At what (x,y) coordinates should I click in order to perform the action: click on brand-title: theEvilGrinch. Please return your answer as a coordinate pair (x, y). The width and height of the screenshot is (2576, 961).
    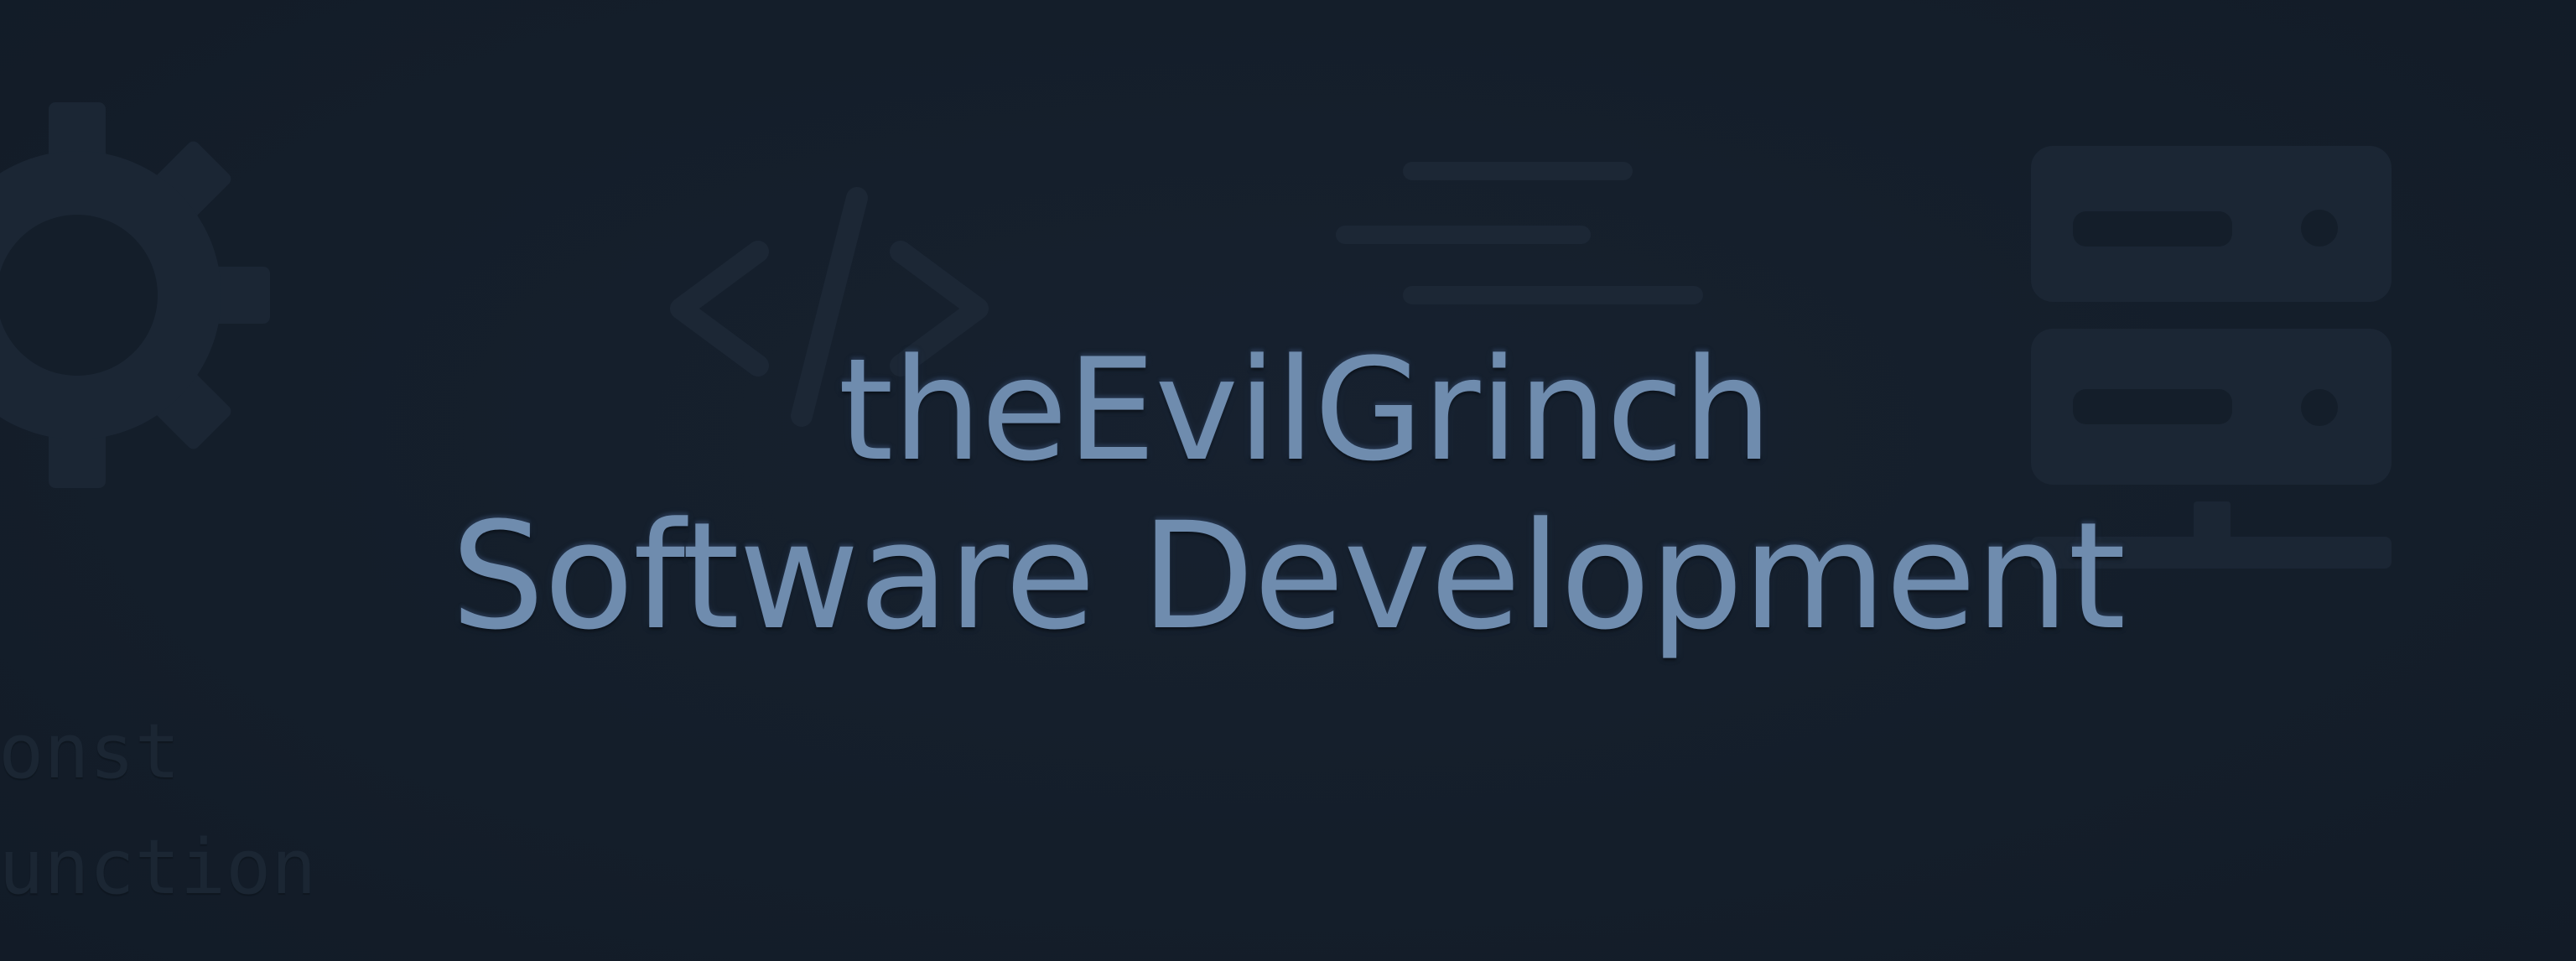
    Looking at the image, I should click on (1305, 410).